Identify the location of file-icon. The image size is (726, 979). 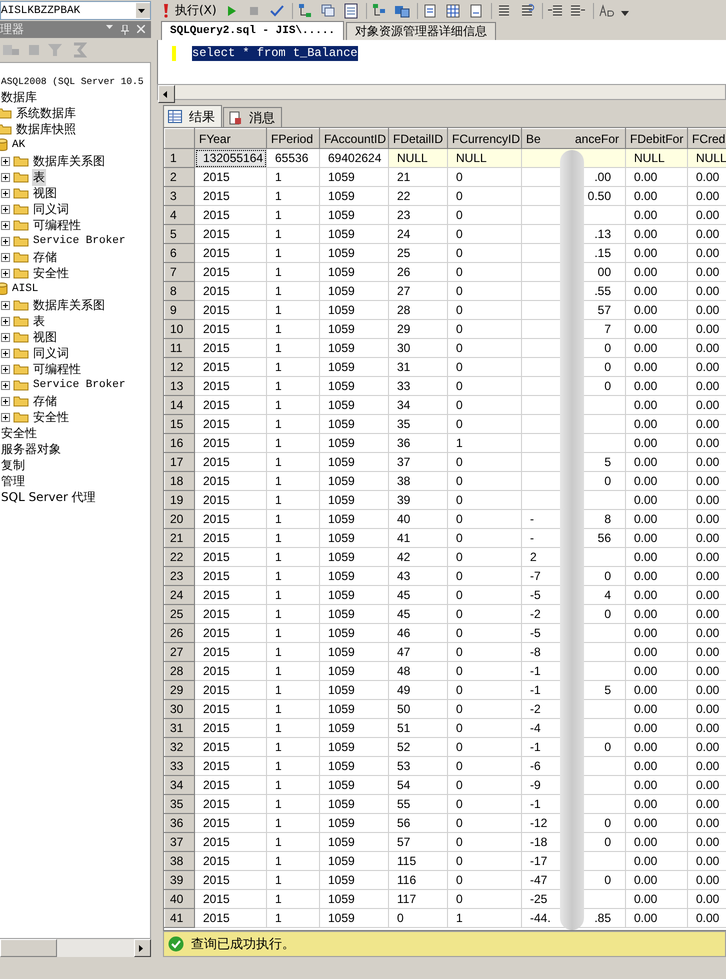
(476, 10).